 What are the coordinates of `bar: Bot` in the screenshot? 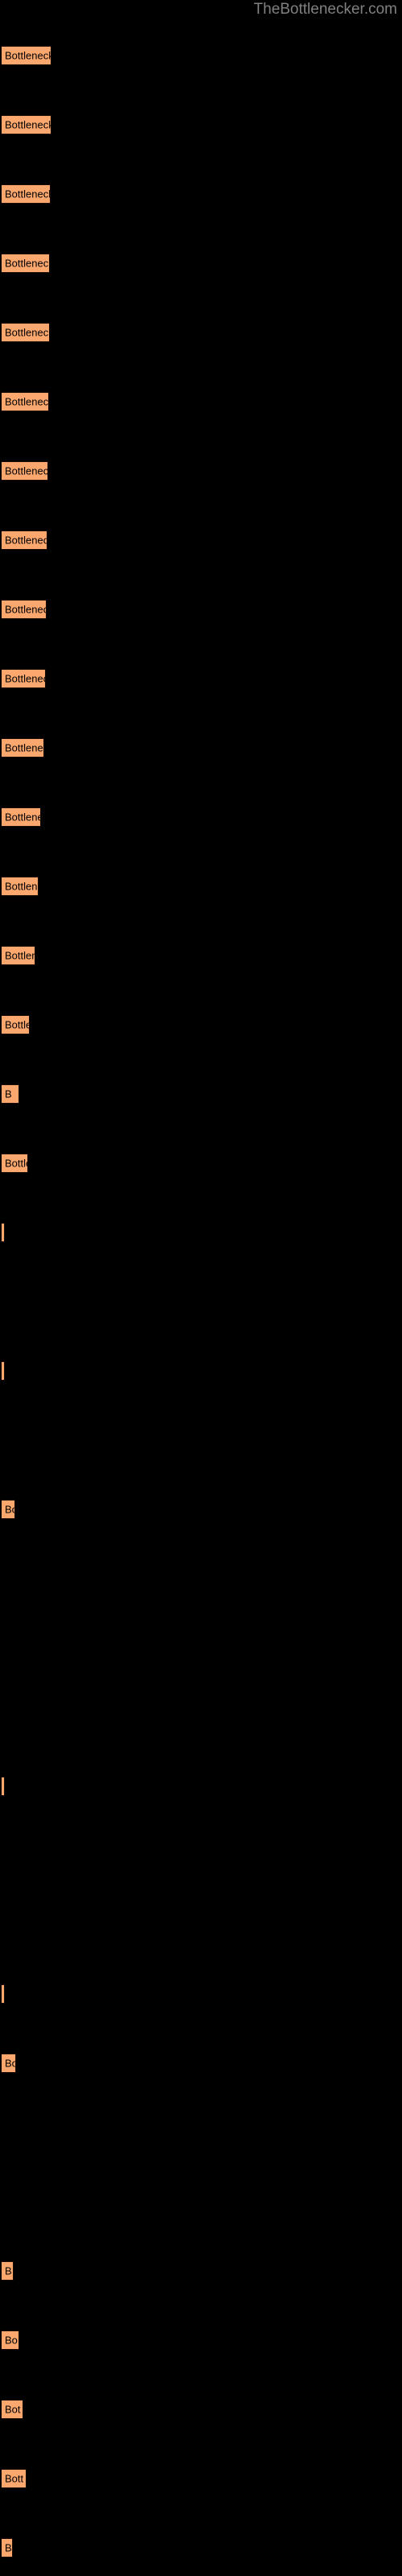 It's located at (12, 2409).